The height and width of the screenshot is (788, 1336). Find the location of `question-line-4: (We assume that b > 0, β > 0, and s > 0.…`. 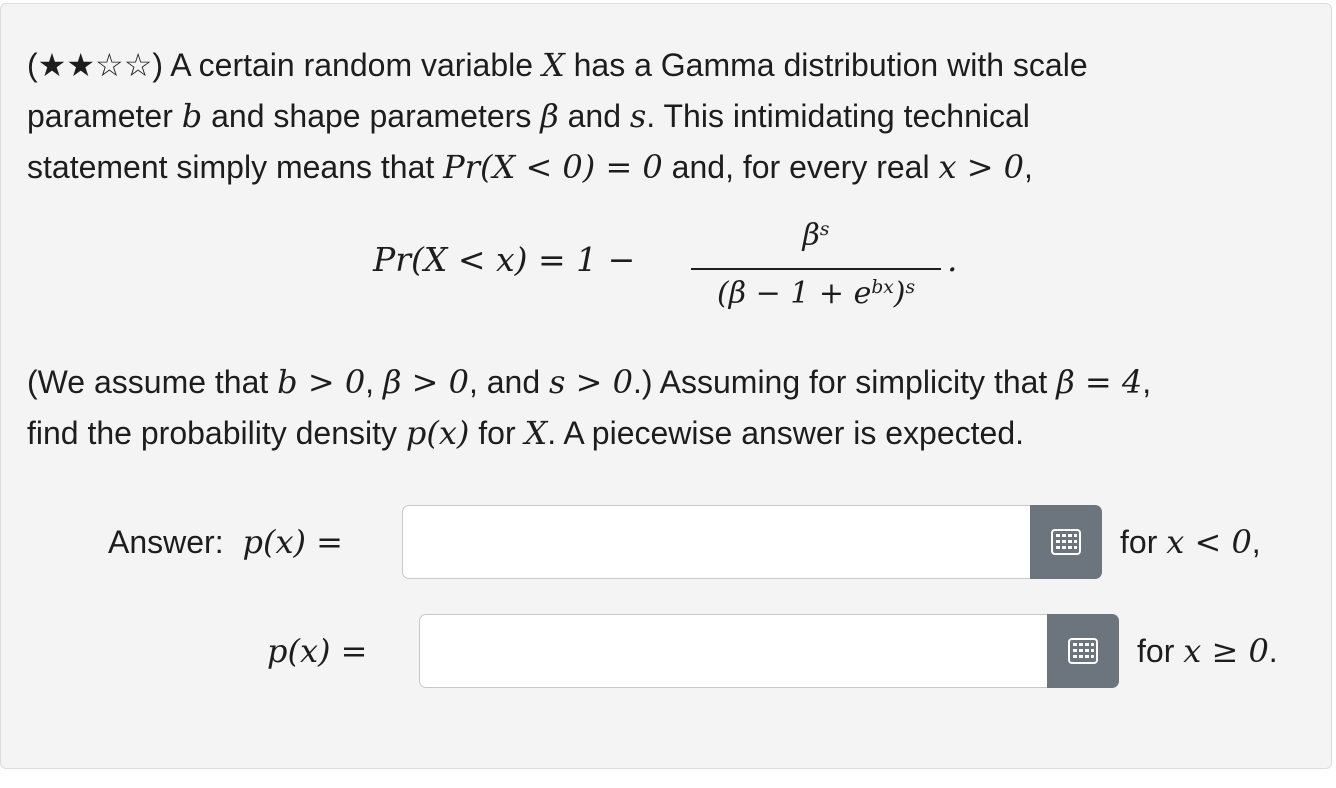

question-line-4: (We assume that b > 0, β > 0, and s > 0.… is located at coordinates (589, 382).